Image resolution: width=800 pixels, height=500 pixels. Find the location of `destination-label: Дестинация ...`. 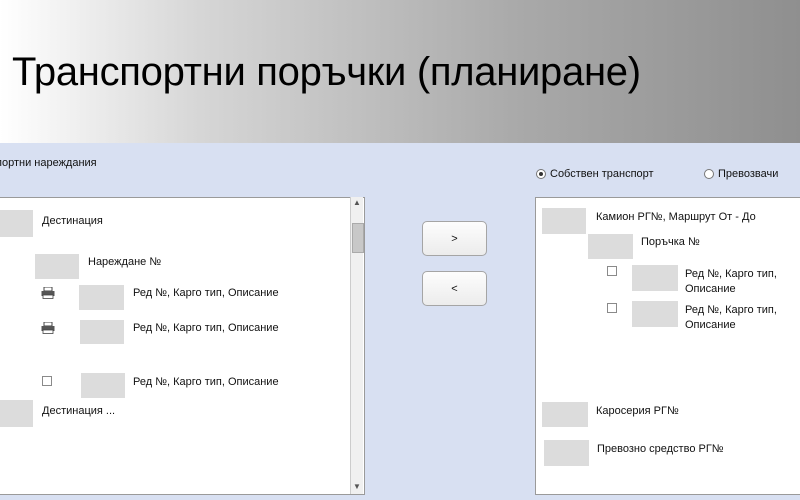

destination-label: Дестинация ... is located at coordinates (78, 411).